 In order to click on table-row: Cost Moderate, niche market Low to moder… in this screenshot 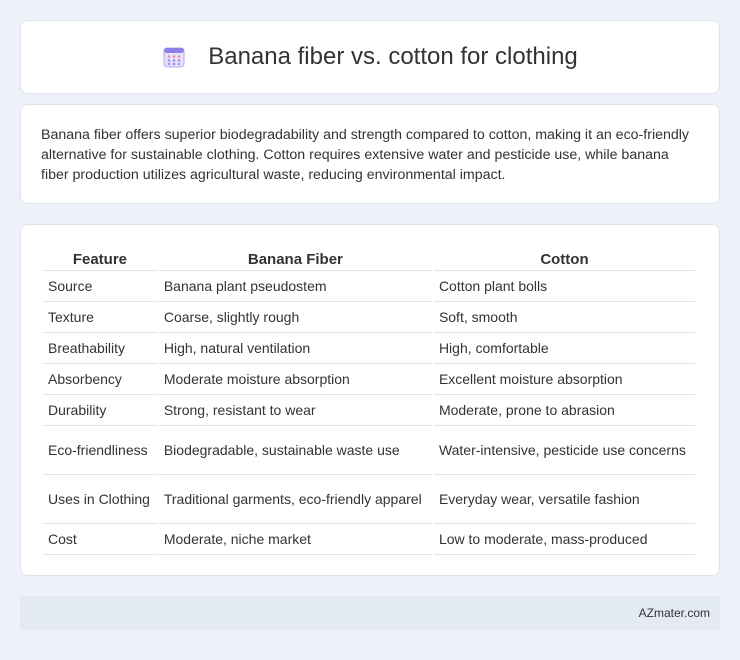, I will do `click(369, 539)`.